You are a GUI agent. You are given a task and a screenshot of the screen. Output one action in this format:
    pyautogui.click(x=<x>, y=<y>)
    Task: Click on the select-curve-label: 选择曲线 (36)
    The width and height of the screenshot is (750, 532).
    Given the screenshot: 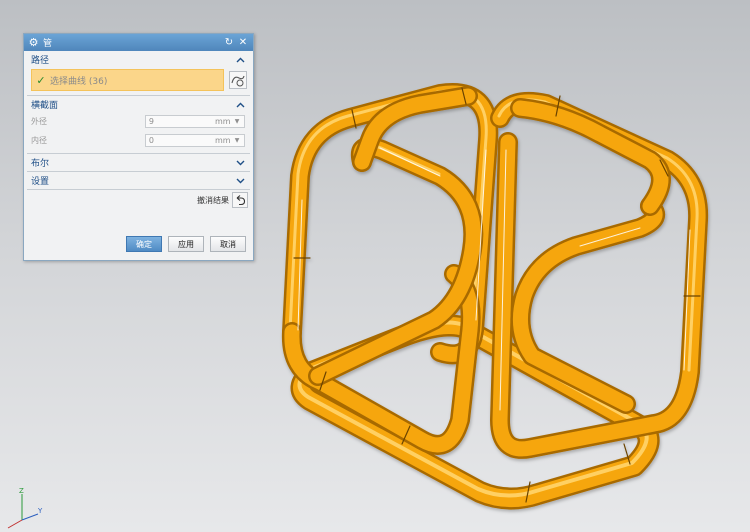 What is the action you would take?
    pyautogui.click(x=79, y=81)
    